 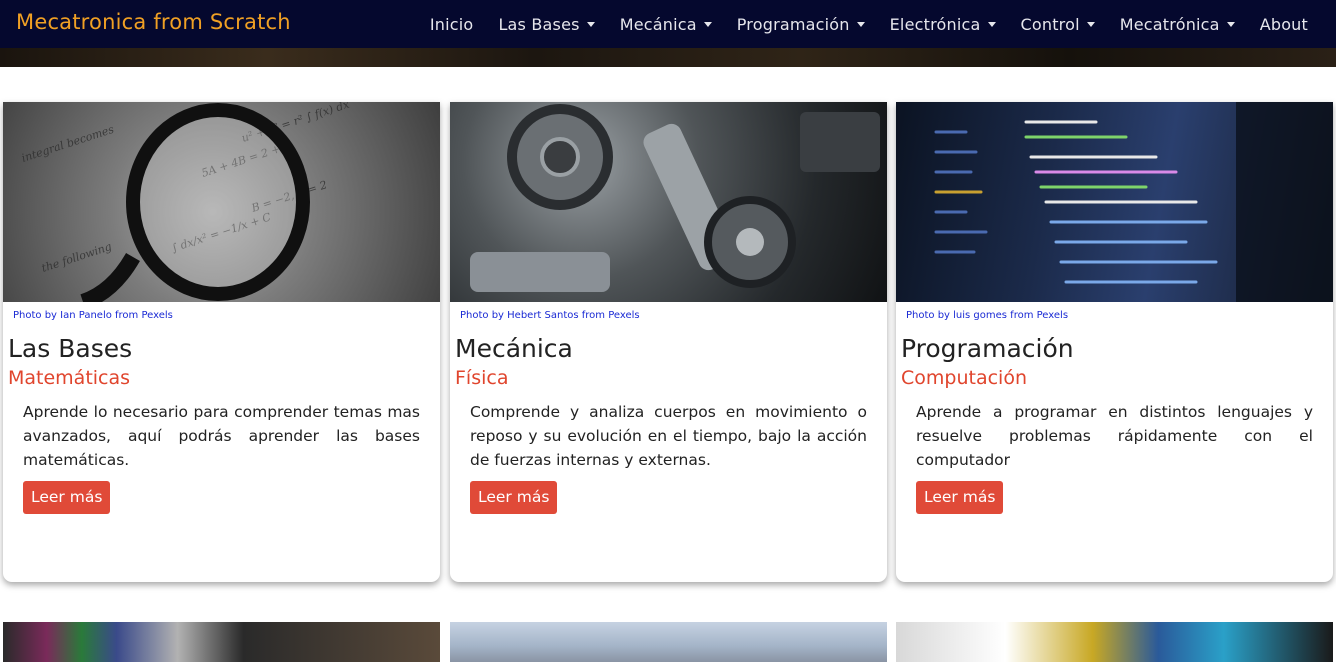 I want to click on nav-item-about: About, so click(x=1284, y=24).